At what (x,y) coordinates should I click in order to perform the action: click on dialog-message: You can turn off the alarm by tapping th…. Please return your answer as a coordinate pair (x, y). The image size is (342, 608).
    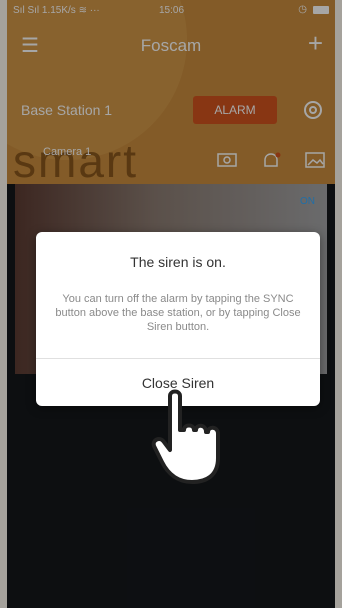
    Looking at the image, I should click on (178, 313).